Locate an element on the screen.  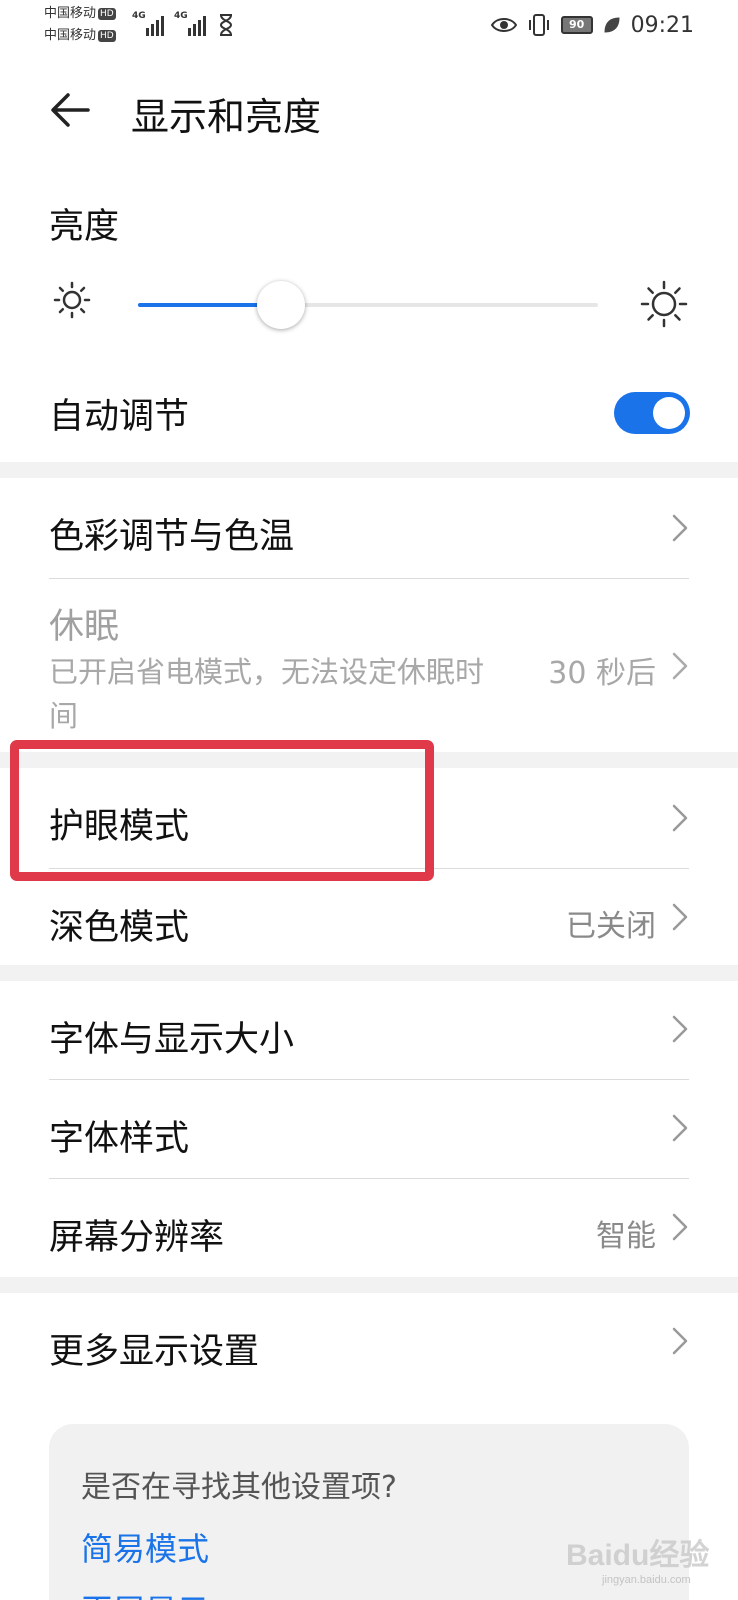
row-more-display-settings: 更多显示设置 is located at coordinates (369, 1343).